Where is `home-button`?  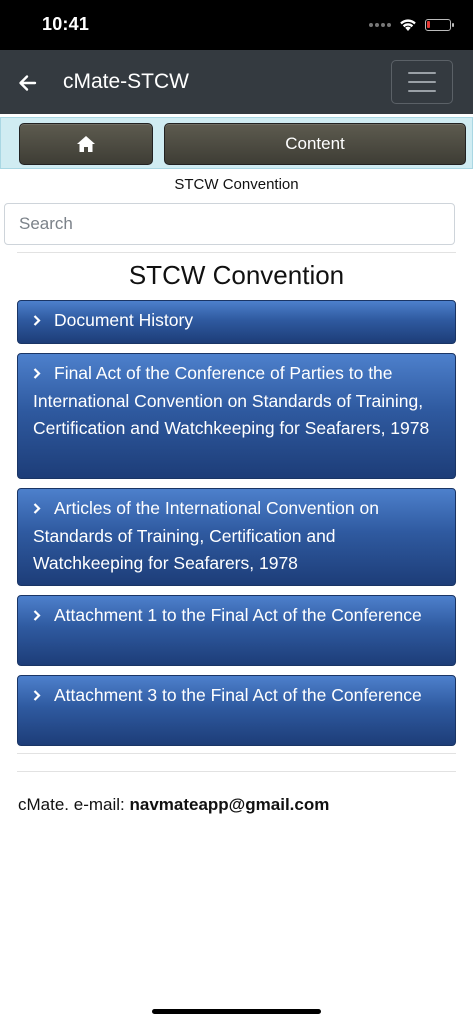 home-button is located at coordinates (86, 144).